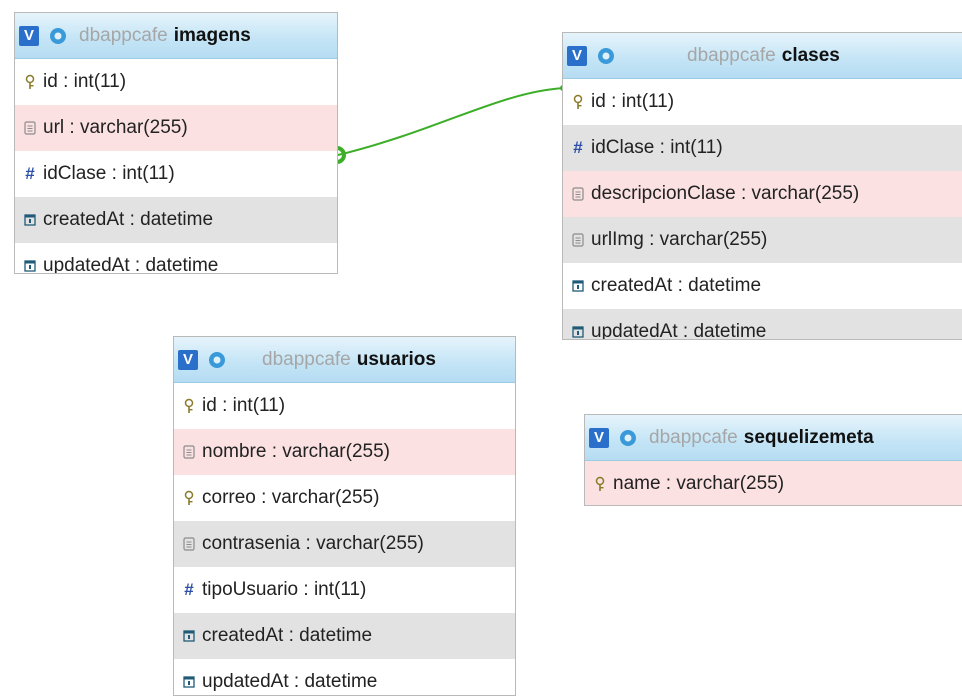  Describe the element at coordinates (313, 543) in the screenshot. I see `field-label: contrasenia : varchar(255)` at that location.